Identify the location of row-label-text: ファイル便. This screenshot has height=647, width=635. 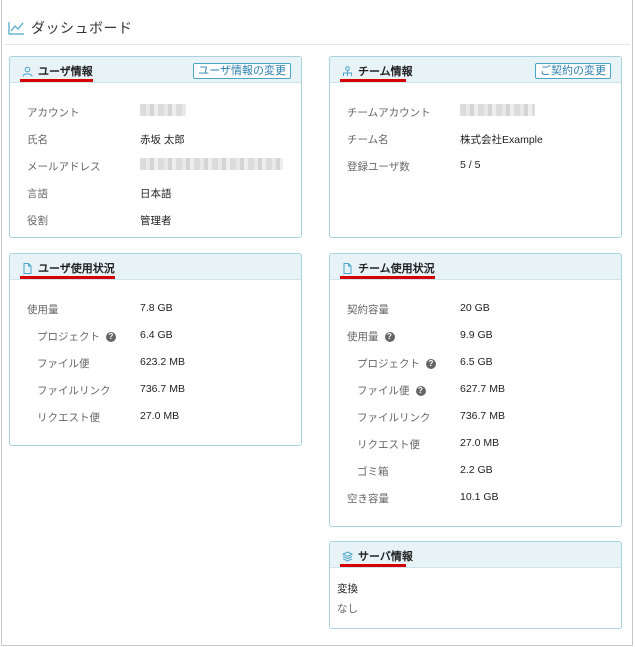
(383, 391).